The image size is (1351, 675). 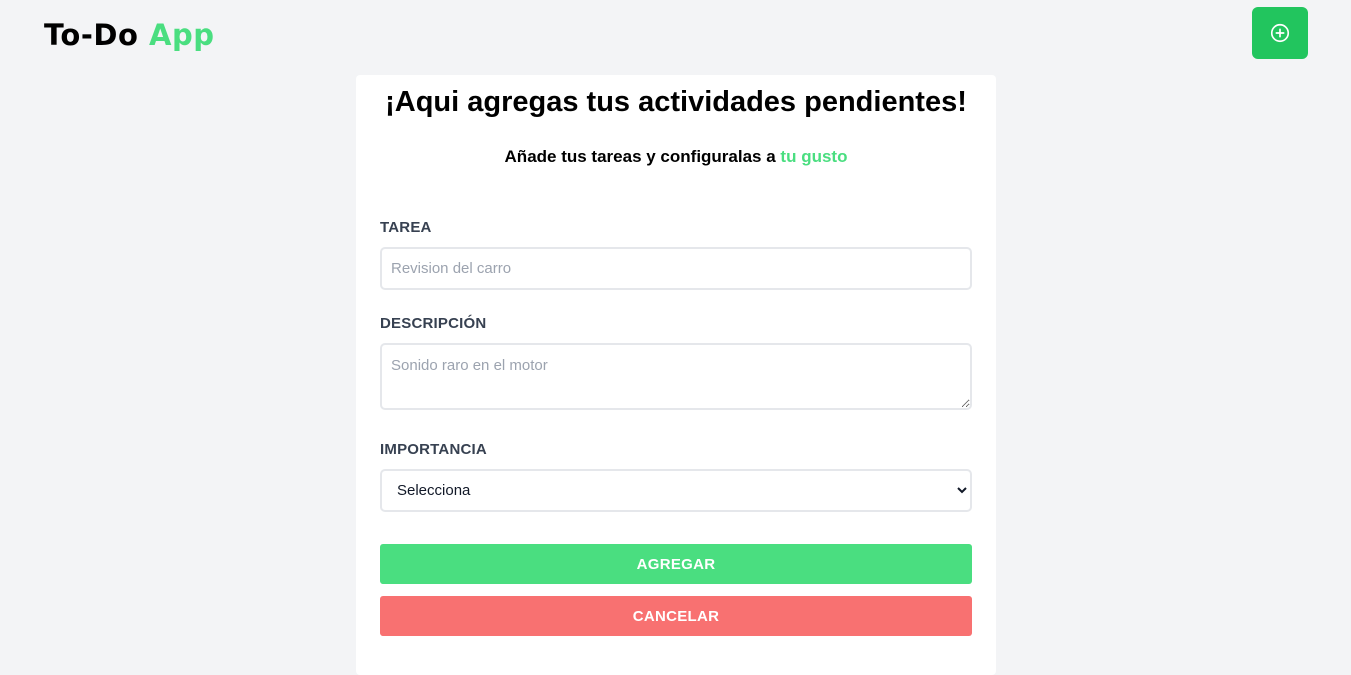 I want to click on task-input, so click(x=676, y=268).